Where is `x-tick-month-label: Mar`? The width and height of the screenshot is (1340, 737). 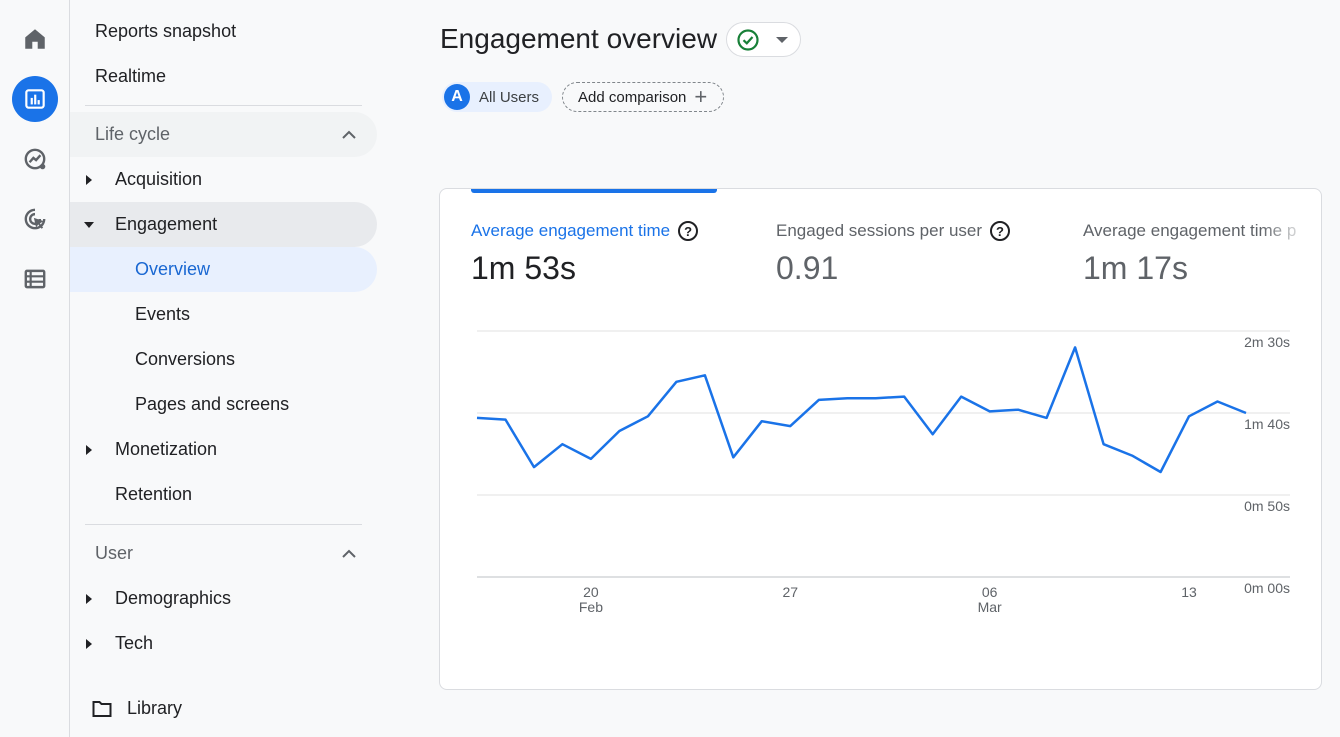
x-tick-month-label: Mar is located at coordinates (990, 607).